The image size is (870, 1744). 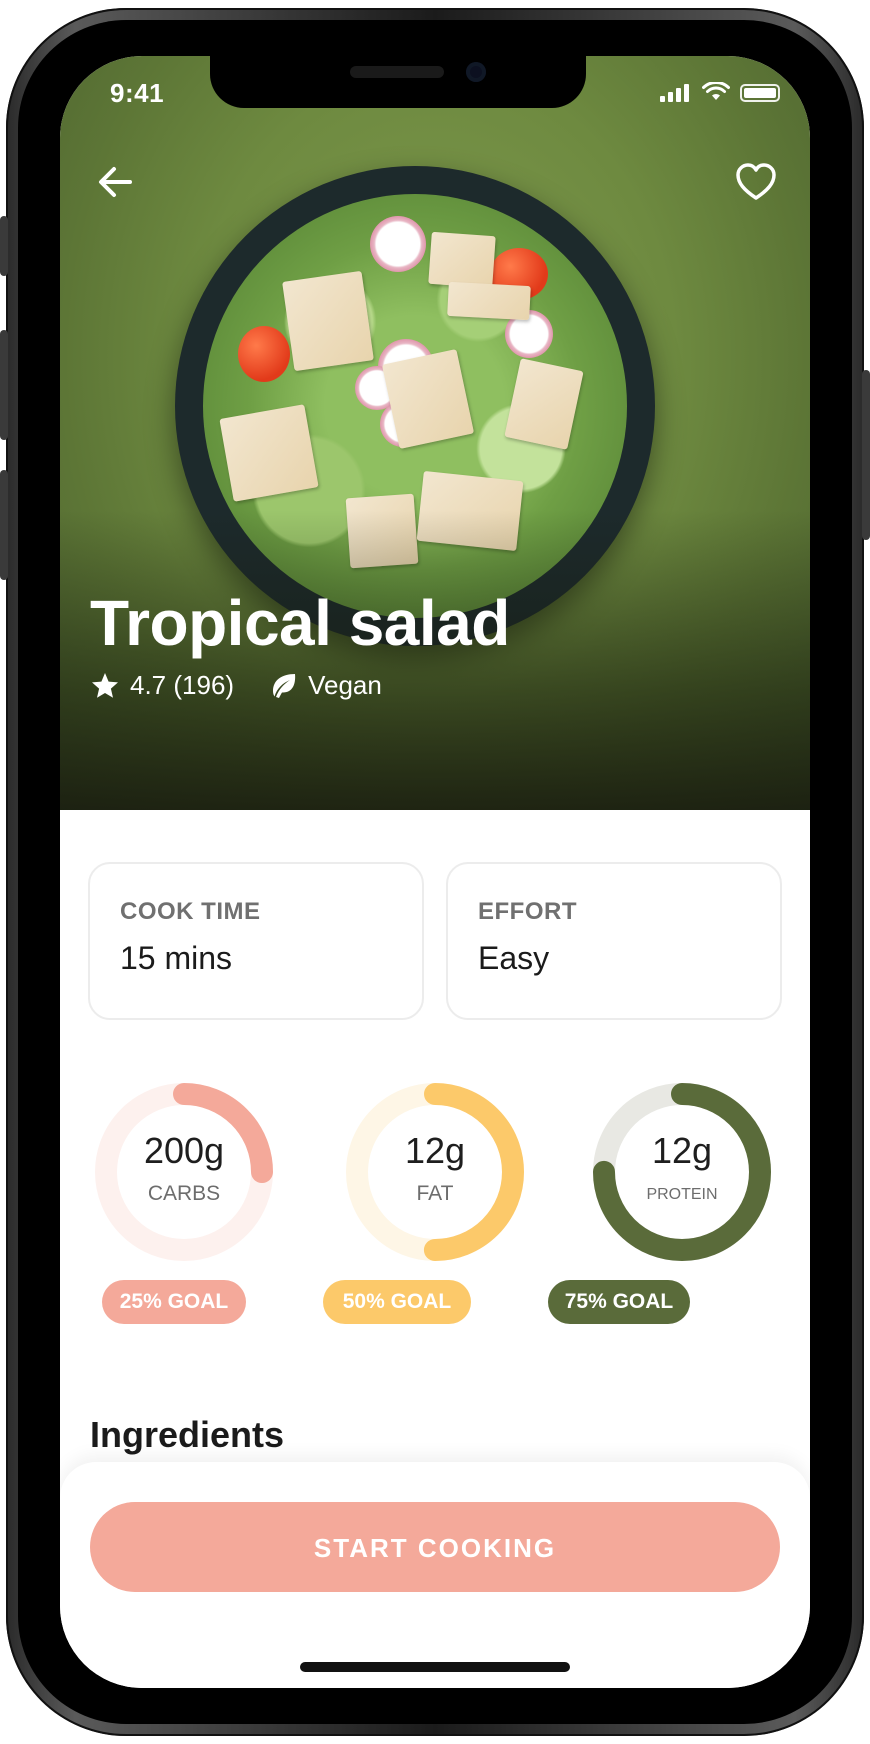 What do you see at coordinates (398, 82) in the screenshot?
I see `notch` at bounding box center [398, 82].